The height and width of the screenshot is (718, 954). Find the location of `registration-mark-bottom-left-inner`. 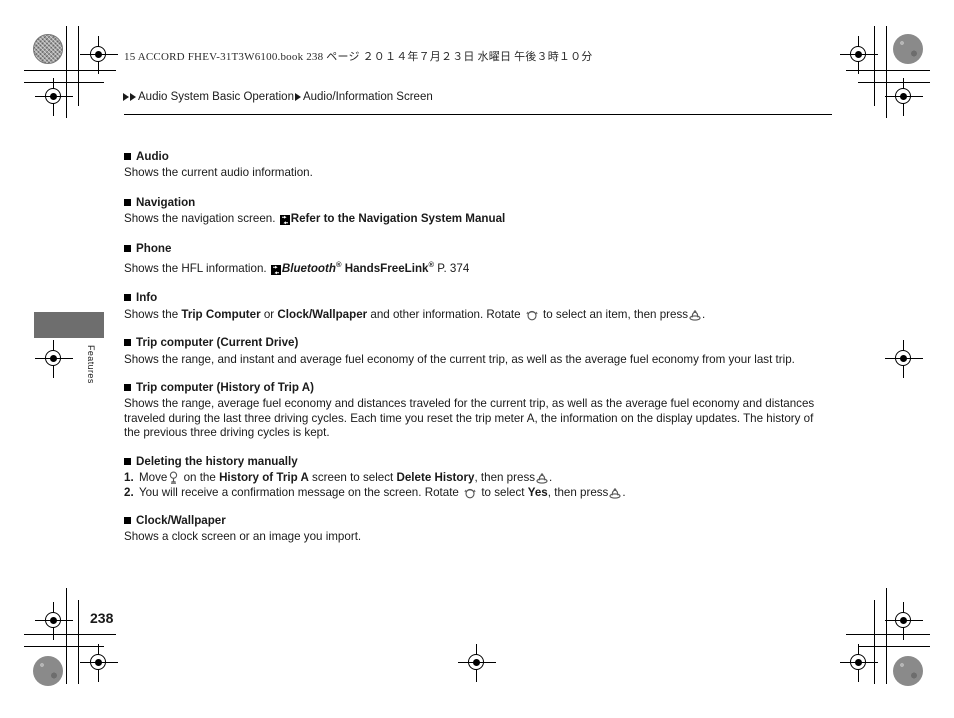

registration-mark-bottom-left-inner is located at coordinates (99, 663).